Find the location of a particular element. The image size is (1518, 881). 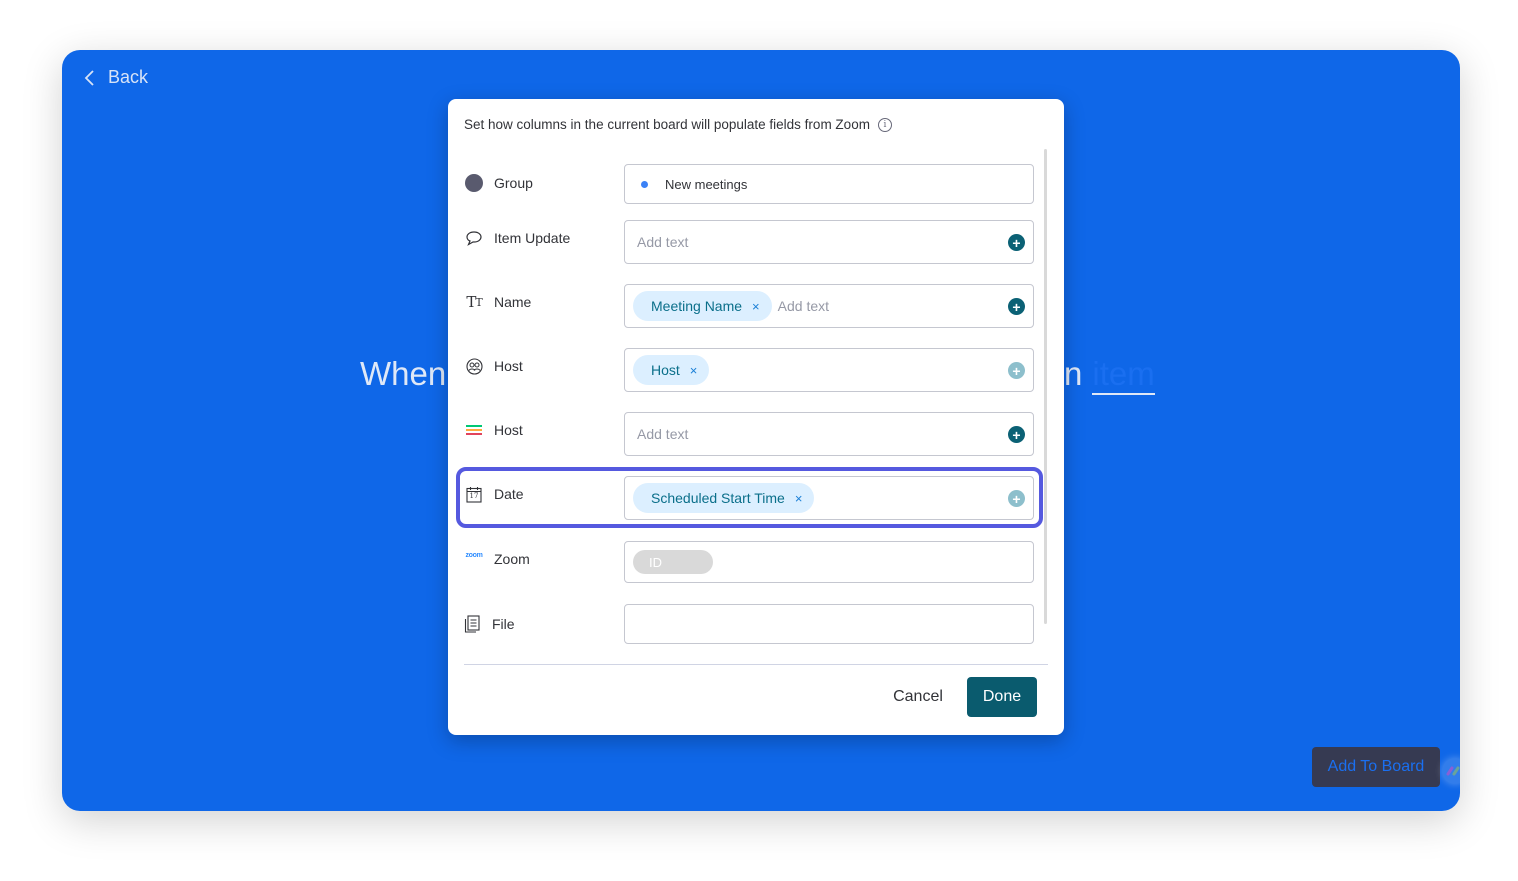

back-button: Back is located at coordinates (115, 77).